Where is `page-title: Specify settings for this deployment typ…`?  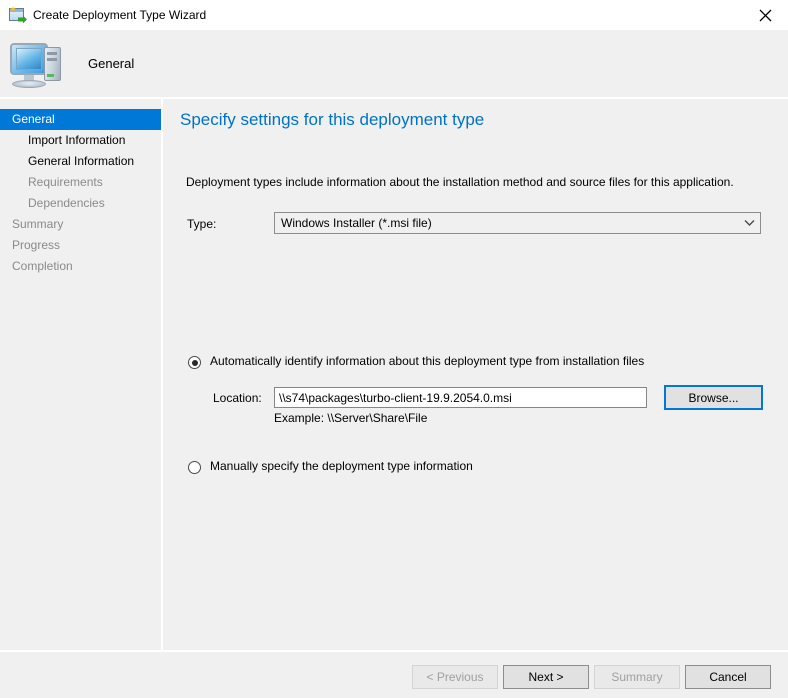
page-title: Specify settings for this deployment typ… is located at coordinates (332, 119).